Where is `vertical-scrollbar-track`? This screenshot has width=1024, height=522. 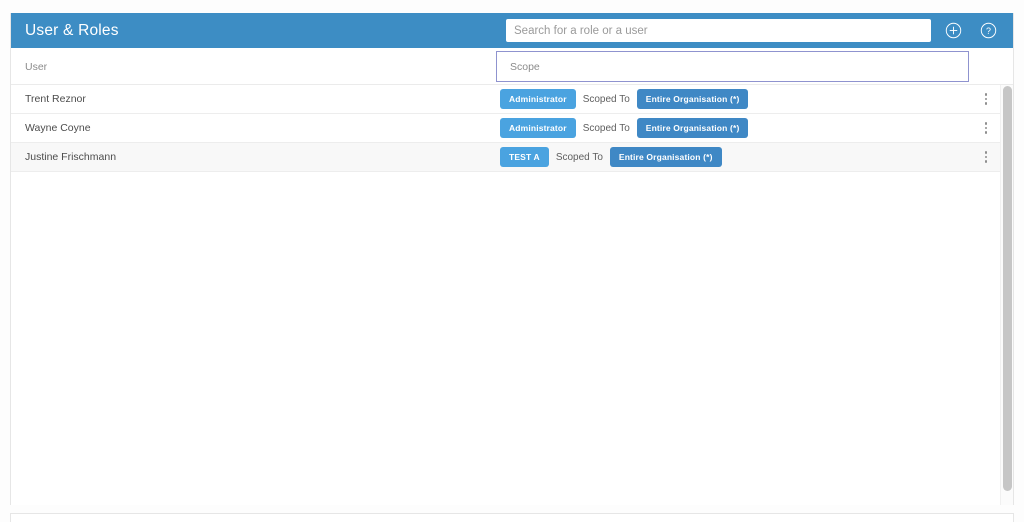 vertical-scrollbar-track is located at coordinates (1006, 295).